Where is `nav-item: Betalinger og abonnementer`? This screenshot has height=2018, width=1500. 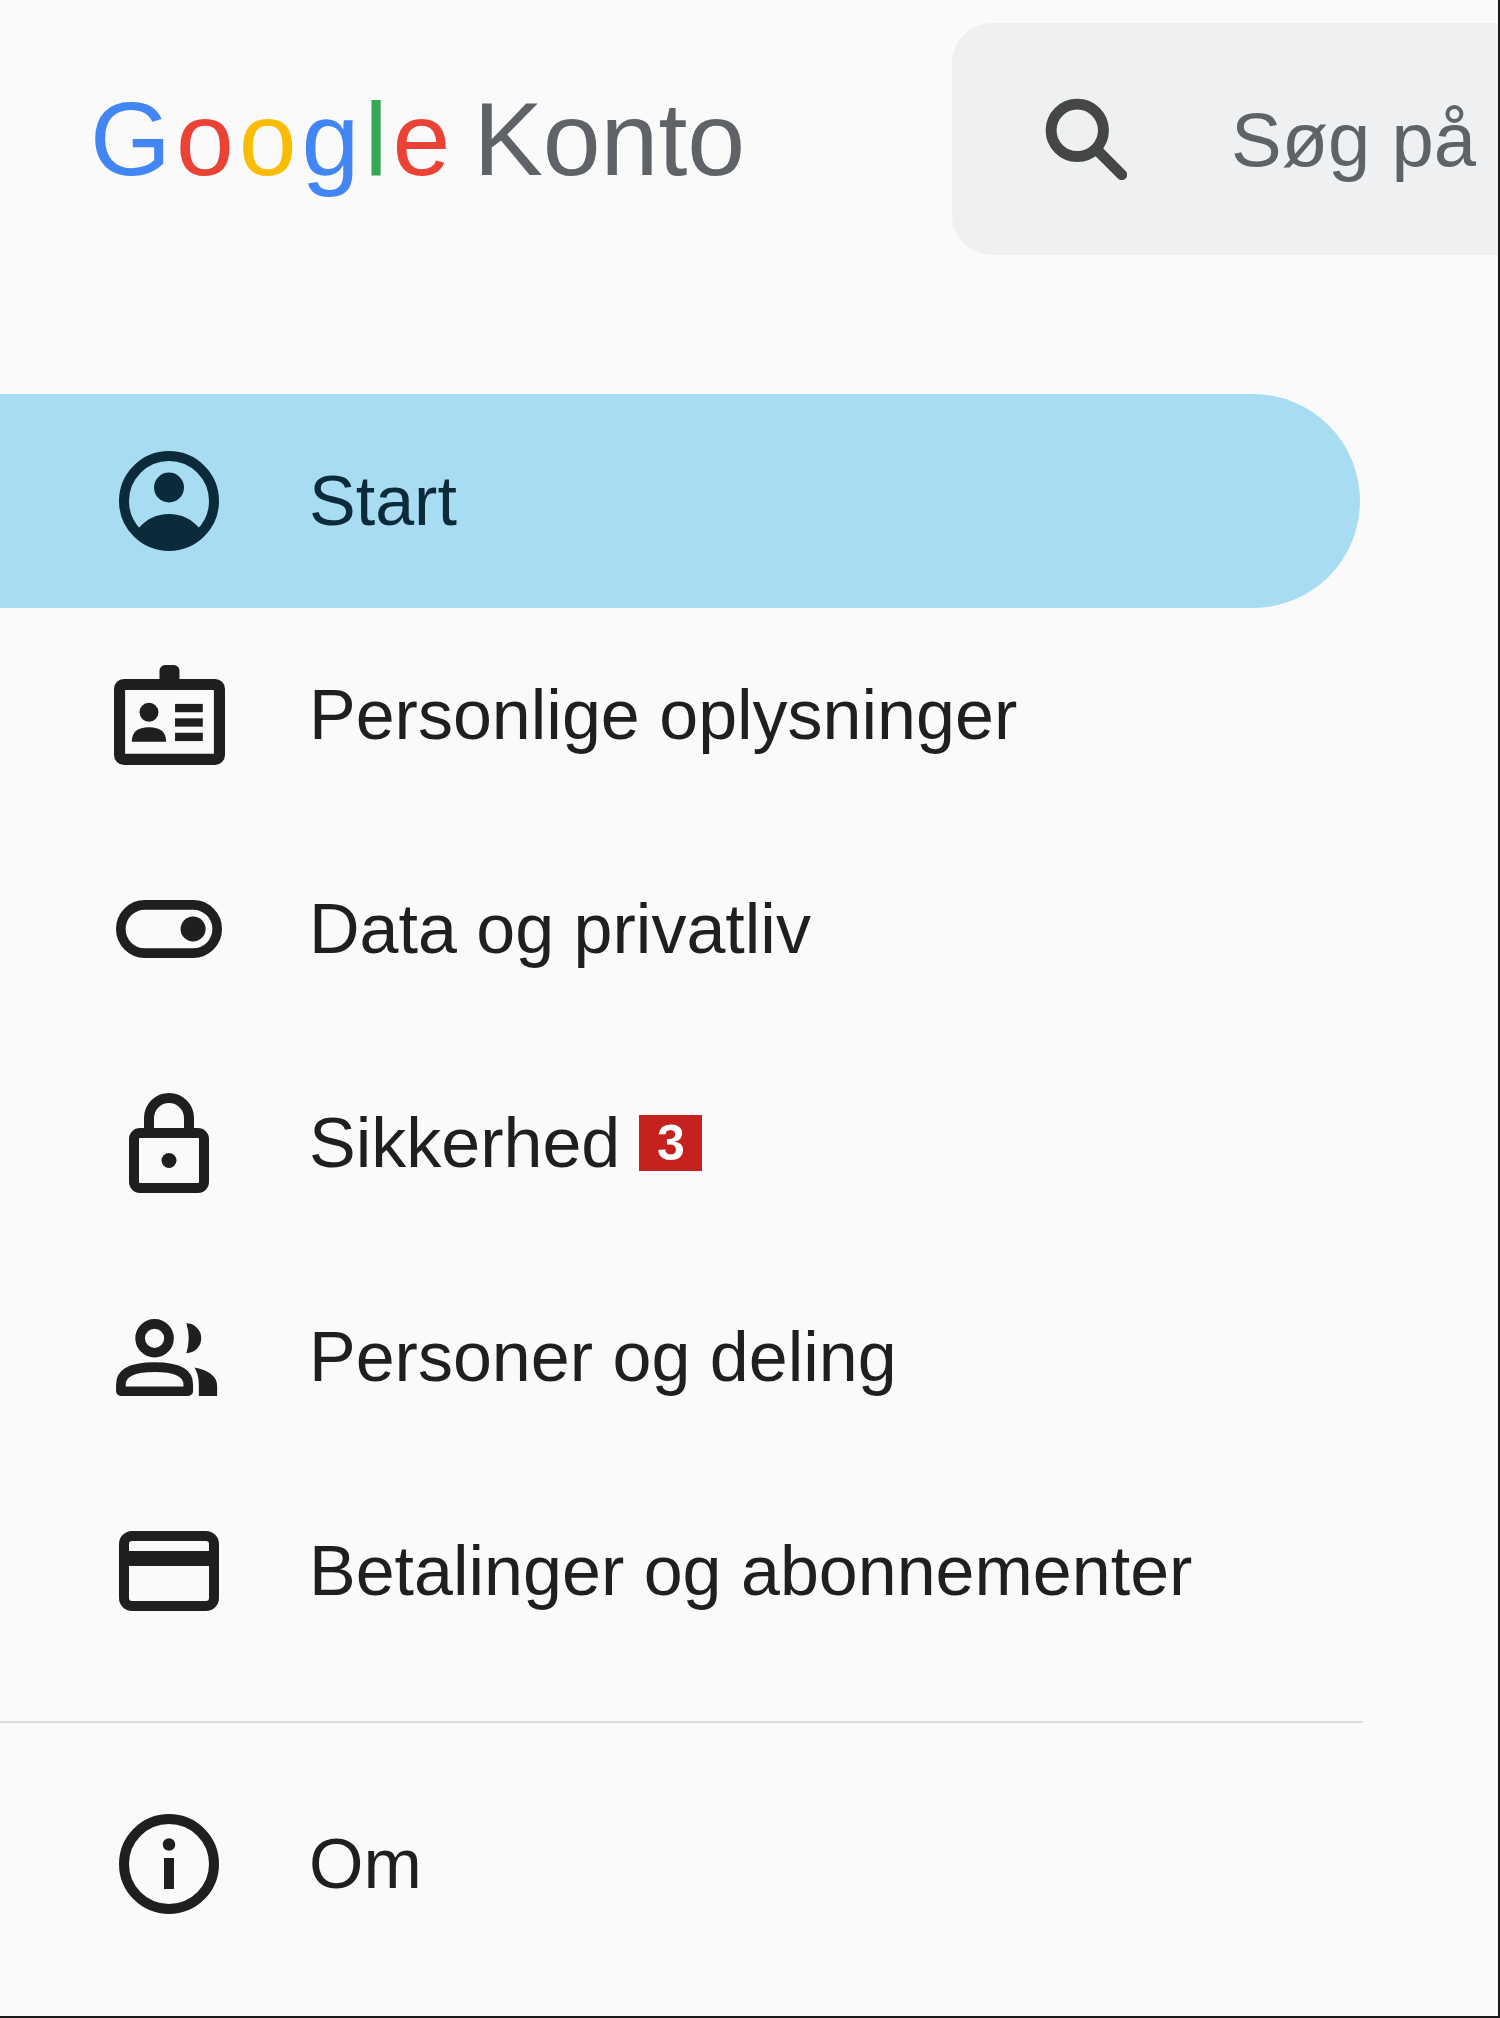
nav-item: Betalinger og abonnementer is located at coordinates (680, 1571).